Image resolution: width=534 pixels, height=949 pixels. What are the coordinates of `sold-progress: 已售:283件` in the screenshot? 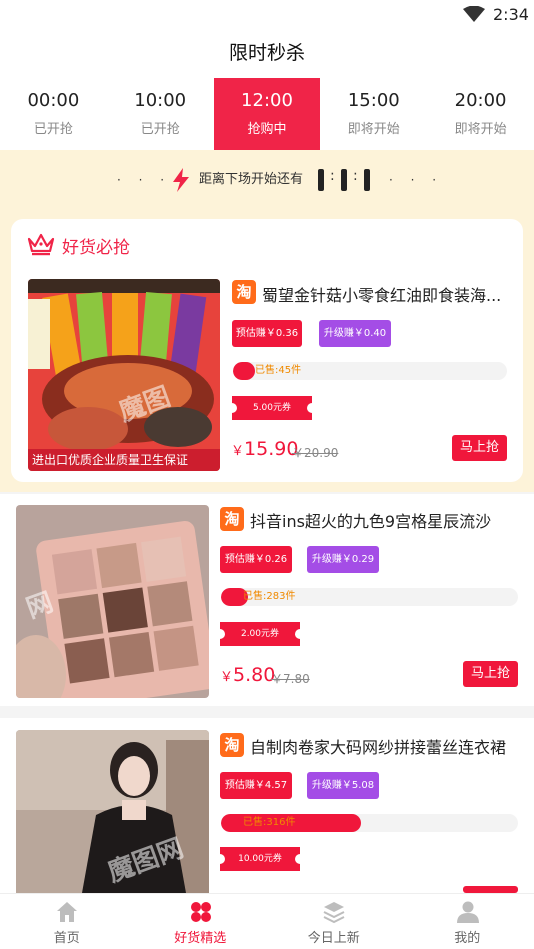 It's located at (369, 597).